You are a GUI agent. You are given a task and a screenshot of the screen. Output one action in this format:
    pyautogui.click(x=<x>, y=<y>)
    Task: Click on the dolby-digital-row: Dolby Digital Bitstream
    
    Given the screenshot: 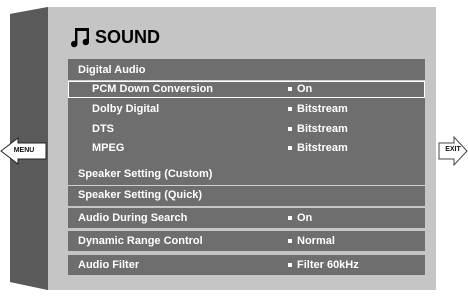 What is the action you would take?
    pyautogui.click(x=246, y=109)
    